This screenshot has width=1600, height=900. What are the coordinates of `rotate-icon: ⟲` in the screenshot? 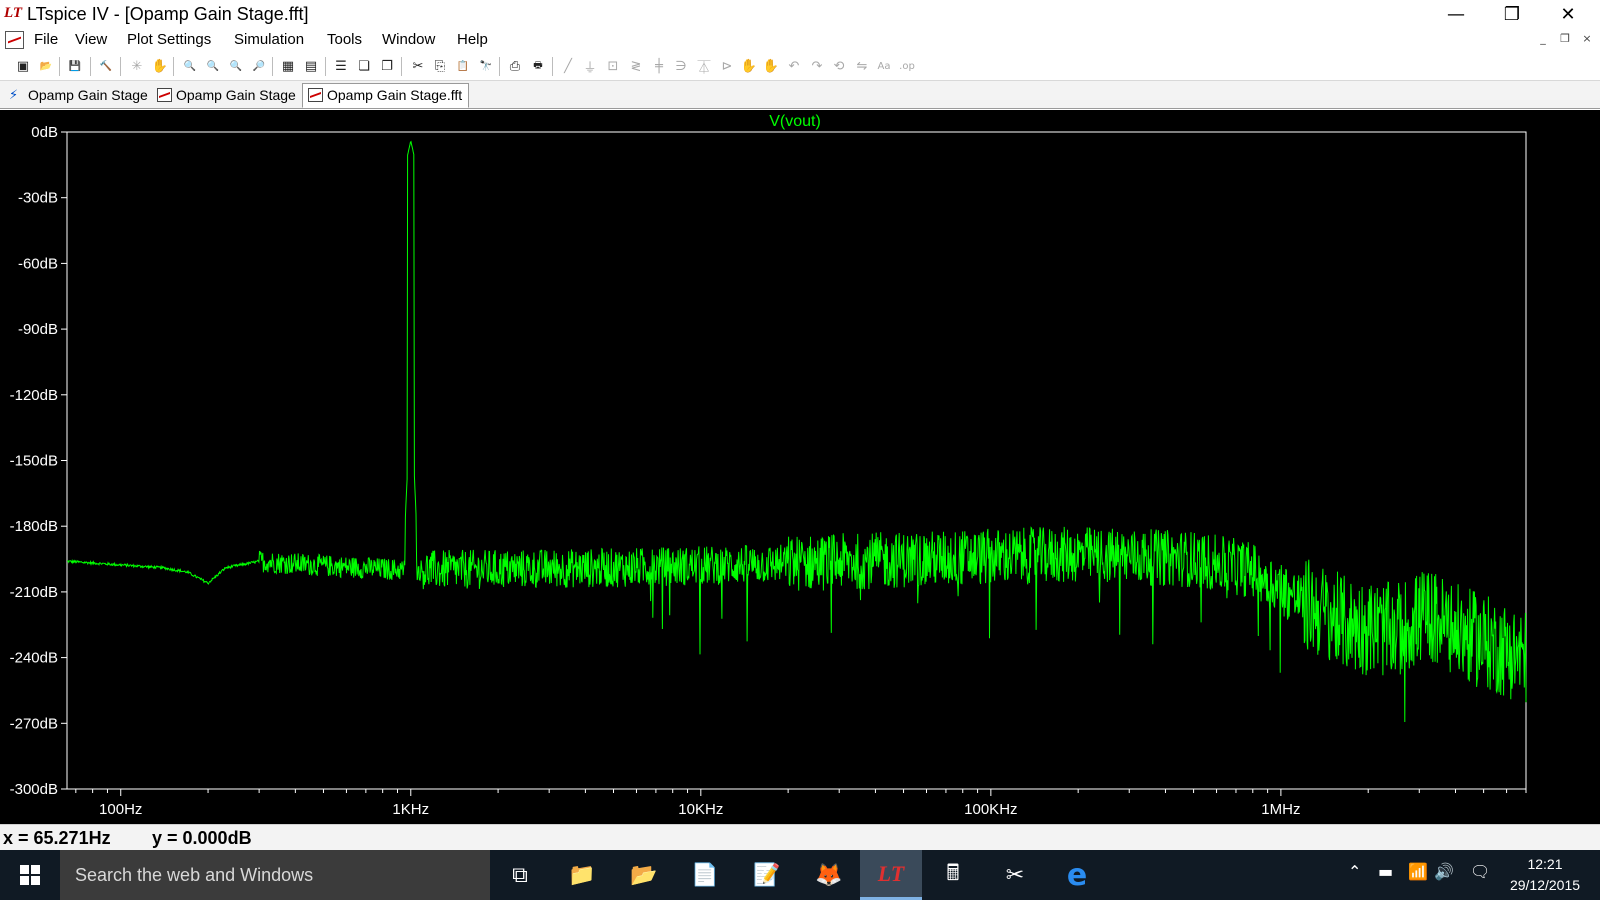 It's located at (839, 66).